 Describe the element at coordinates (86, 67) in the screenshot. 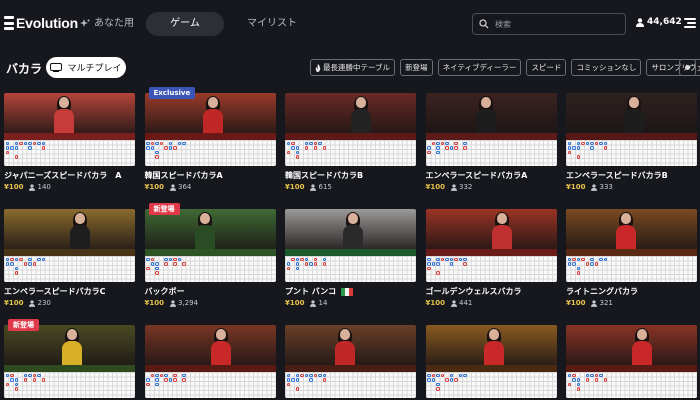

I see `mini-play-button: マルチプレイ` at that location.